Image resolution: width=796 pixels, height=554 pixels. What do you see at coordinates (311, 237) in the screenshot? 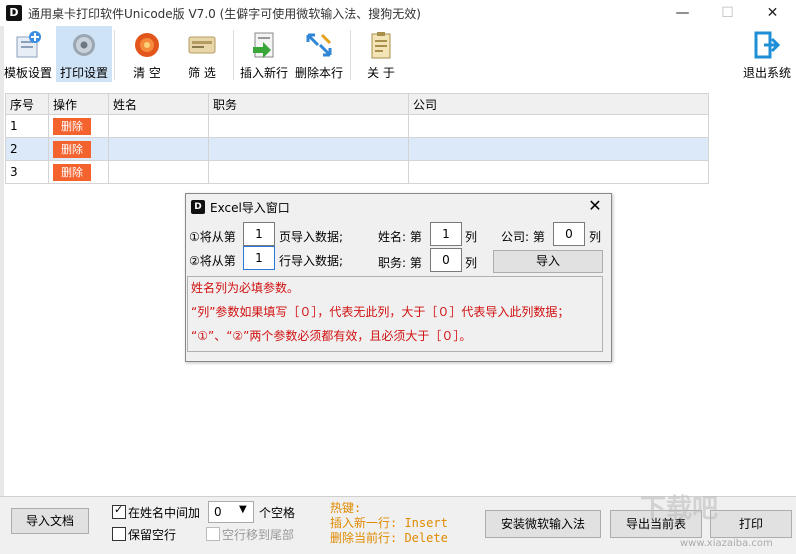
I see `sheet-suffix-label: 页导入数据;` at bounding box center [311, 237].